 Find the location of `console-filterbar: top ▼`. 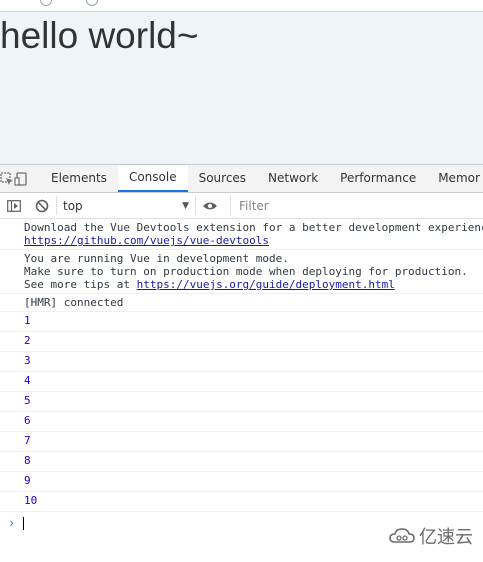

console-filterbar: top ▼ is located at coordinates (241, 206).